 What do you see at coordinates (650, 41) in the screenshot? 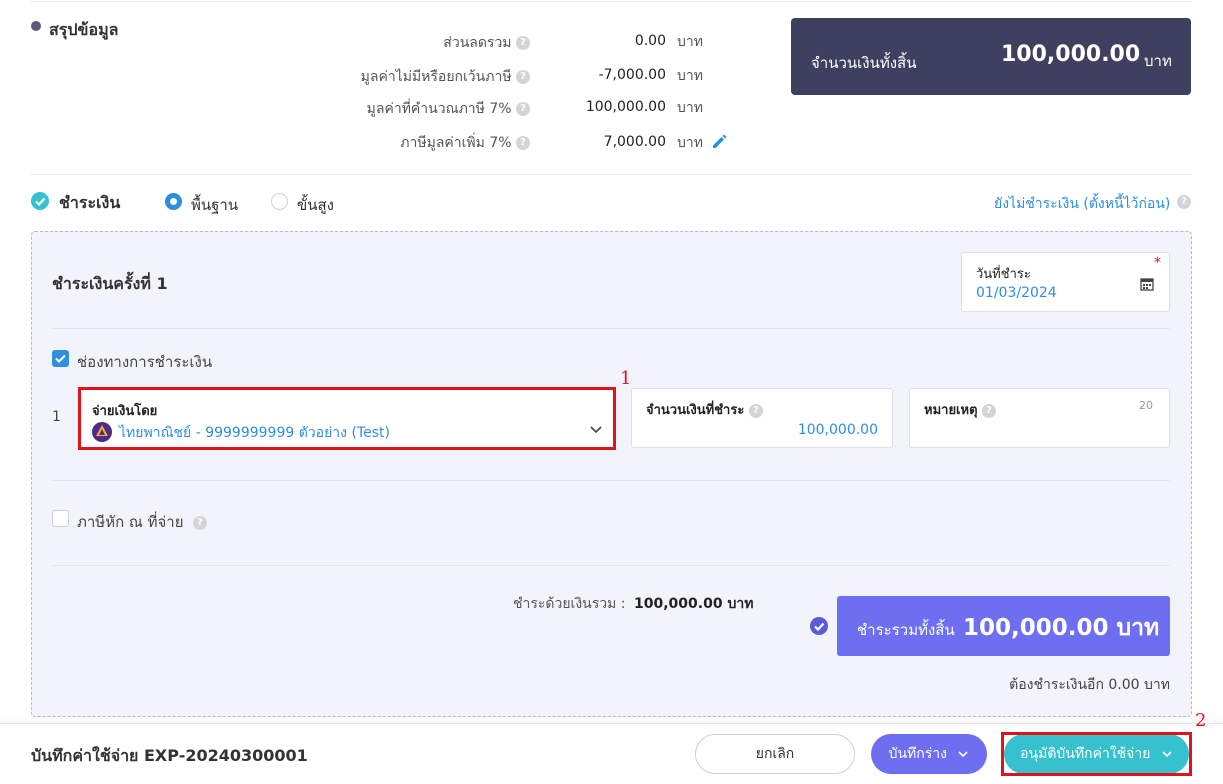
I see `summary-discount-value: 0.00` at bounding box center [650, 41].